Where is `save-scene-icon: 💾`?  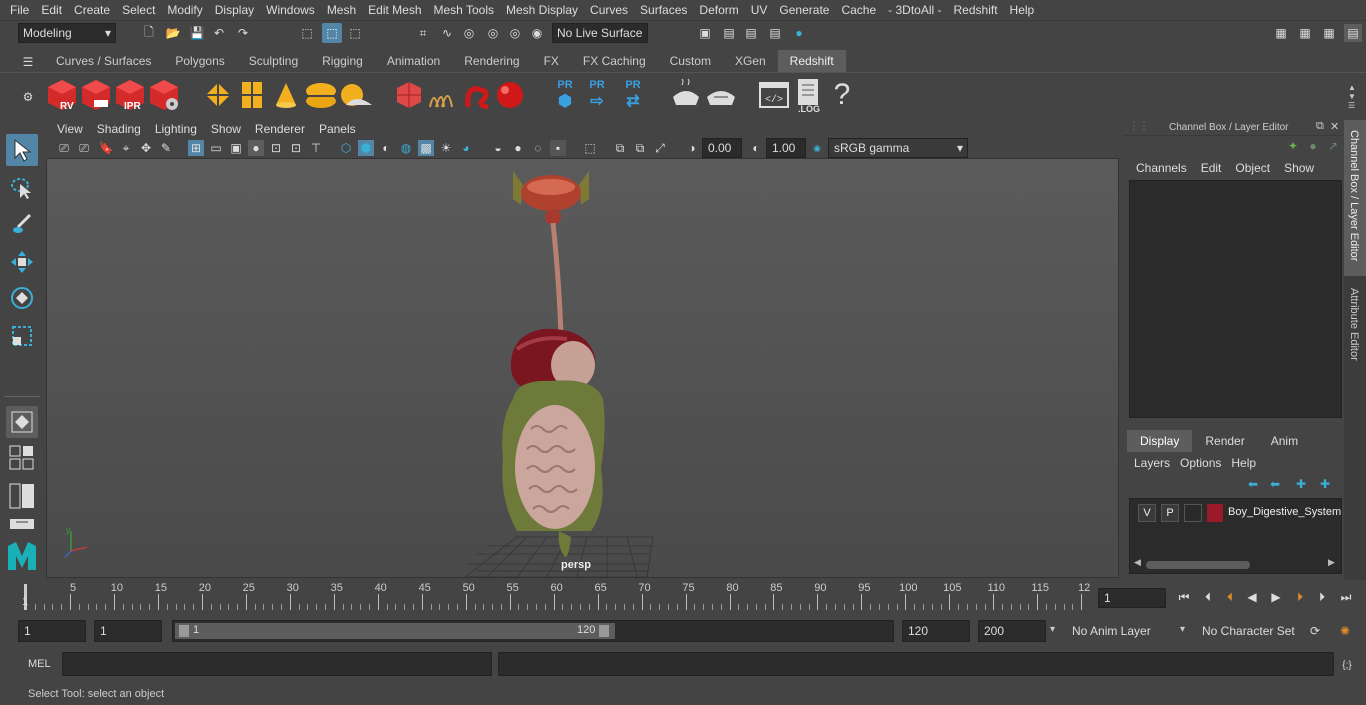 save-scene-icon: 💾 is located at coordinates (197, 33).